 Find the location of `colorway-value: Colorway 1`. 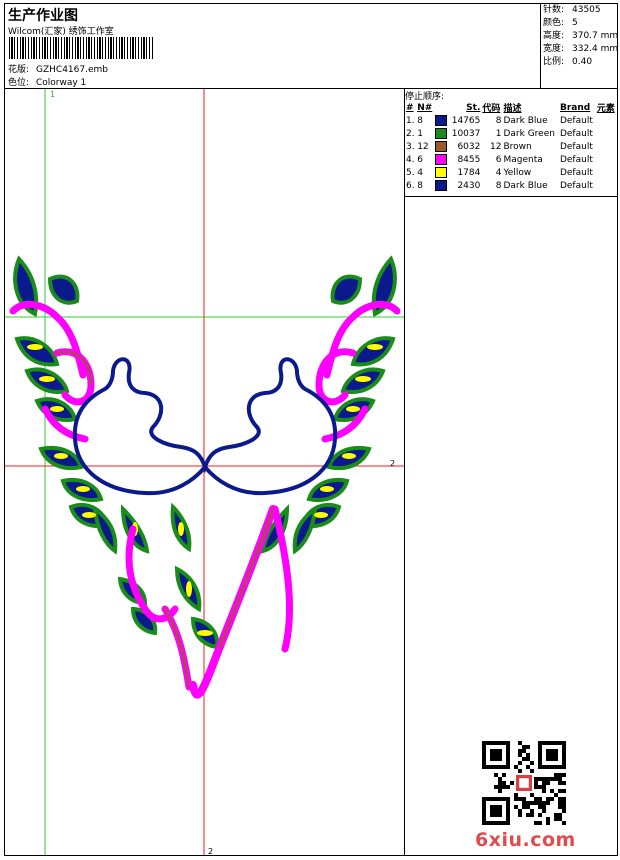

colorway-value: Colorway 1 is located at coordinates (61, 83).